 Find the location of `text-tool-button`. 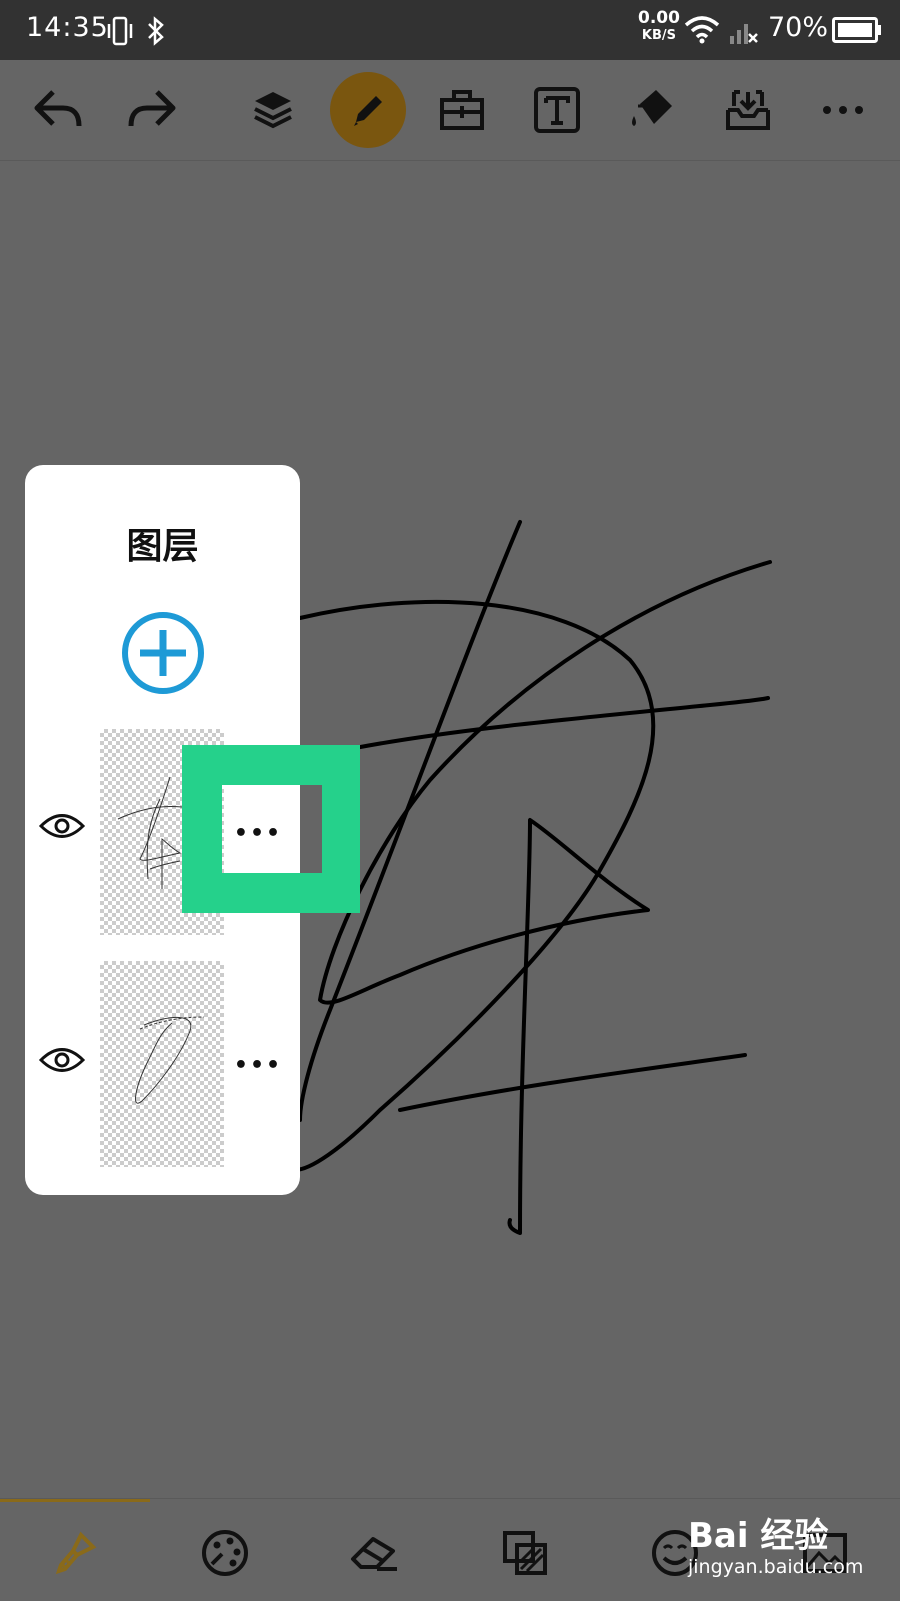

text-tool-button is located at coordinates (557, 110).